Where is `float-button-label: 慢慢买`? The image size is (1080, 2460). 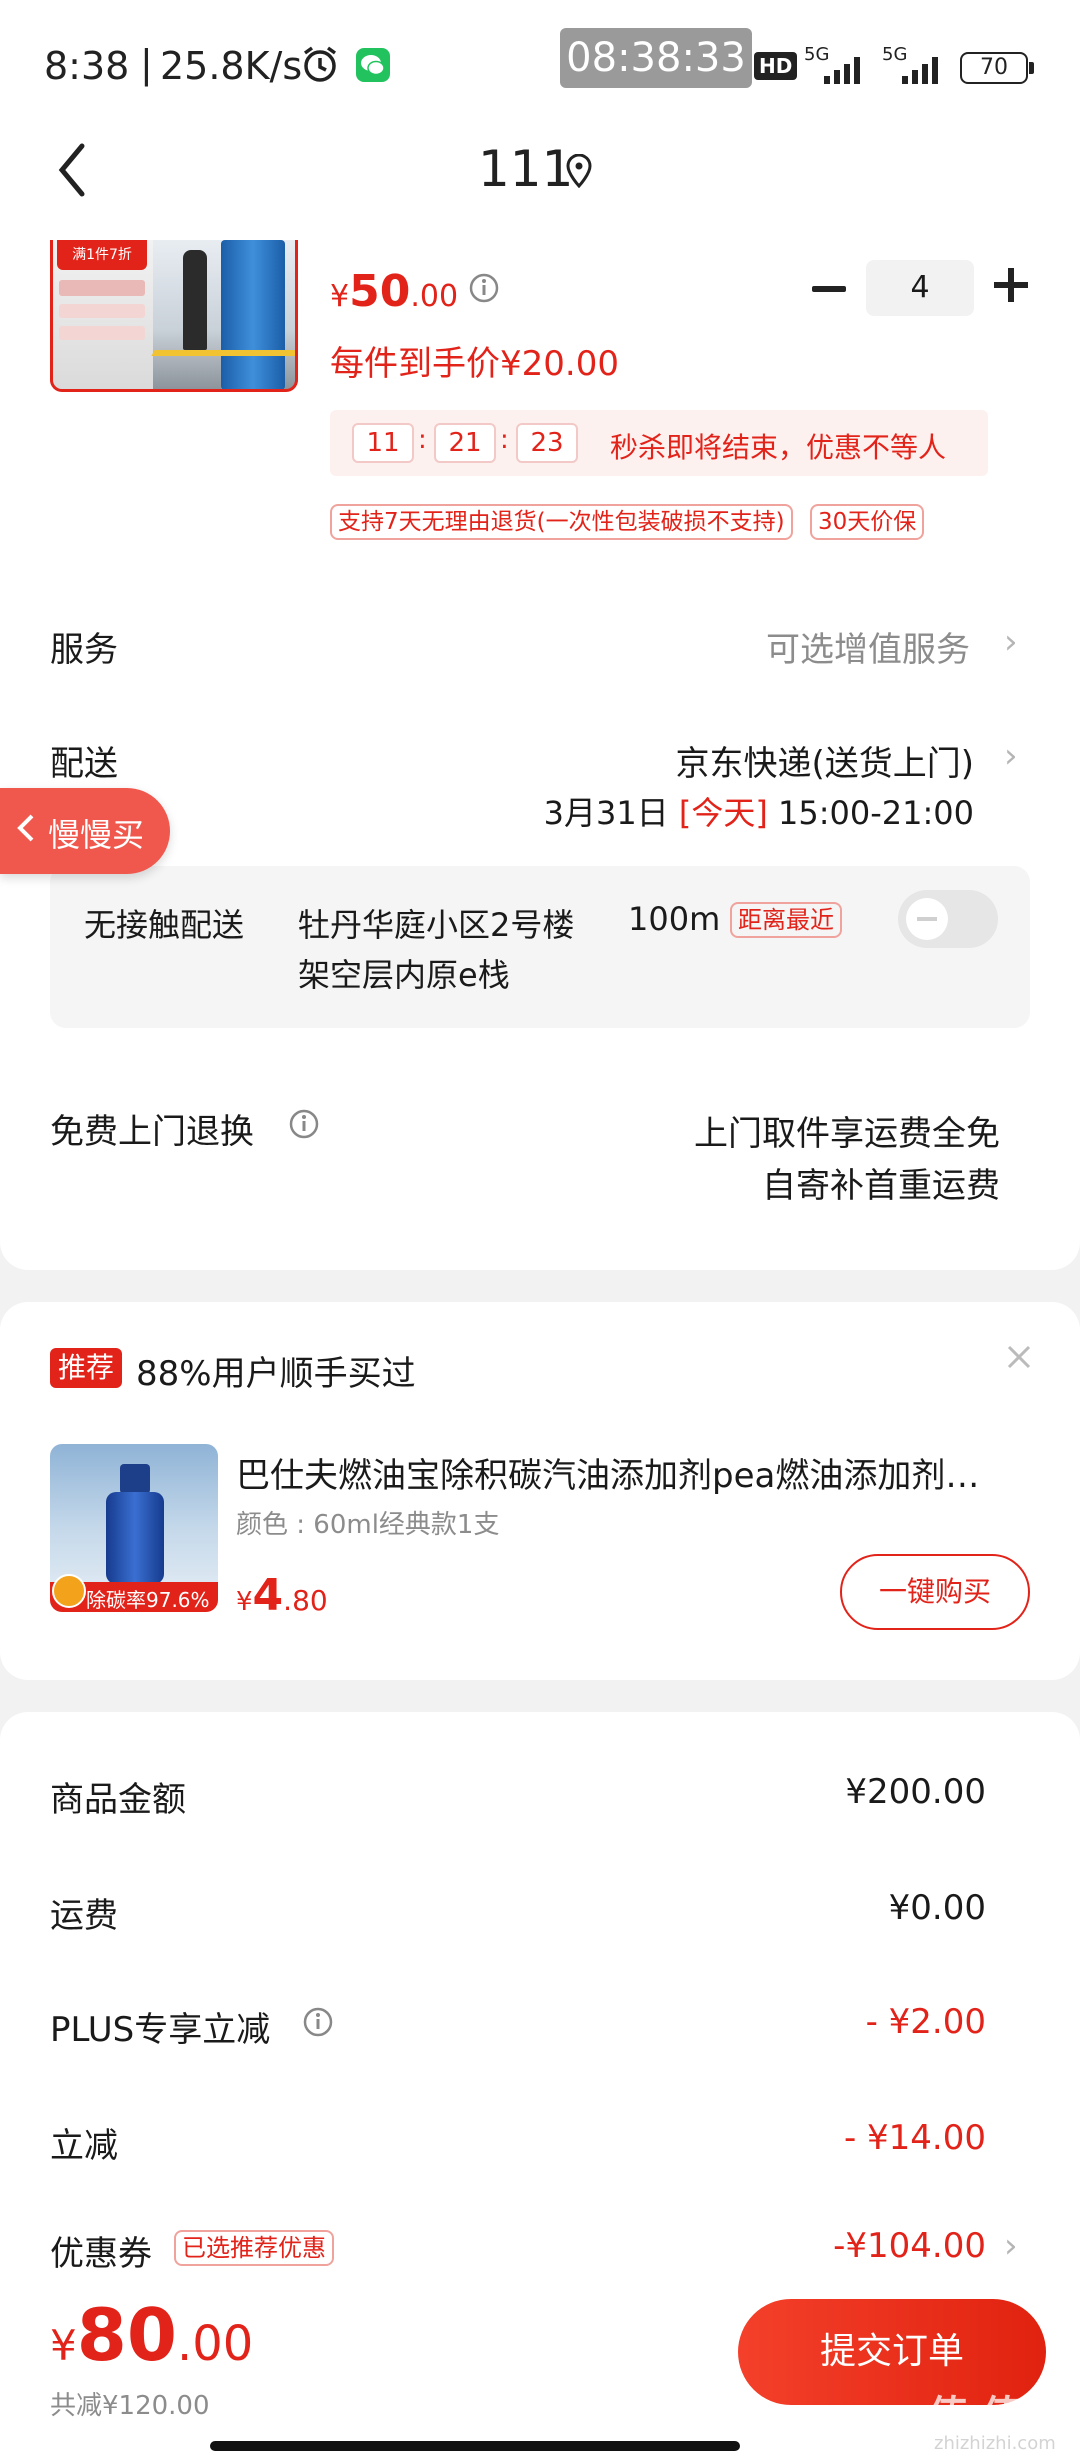
float-button-label: 慢慢买 is located at coordinates (96, 835).